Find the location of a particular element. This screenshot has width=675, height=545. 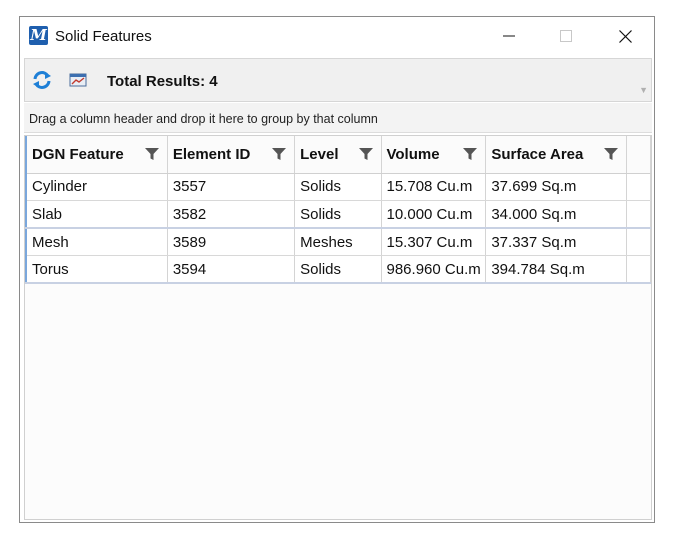

cell-element-id: 3557 is located at coordinates (231, 187).